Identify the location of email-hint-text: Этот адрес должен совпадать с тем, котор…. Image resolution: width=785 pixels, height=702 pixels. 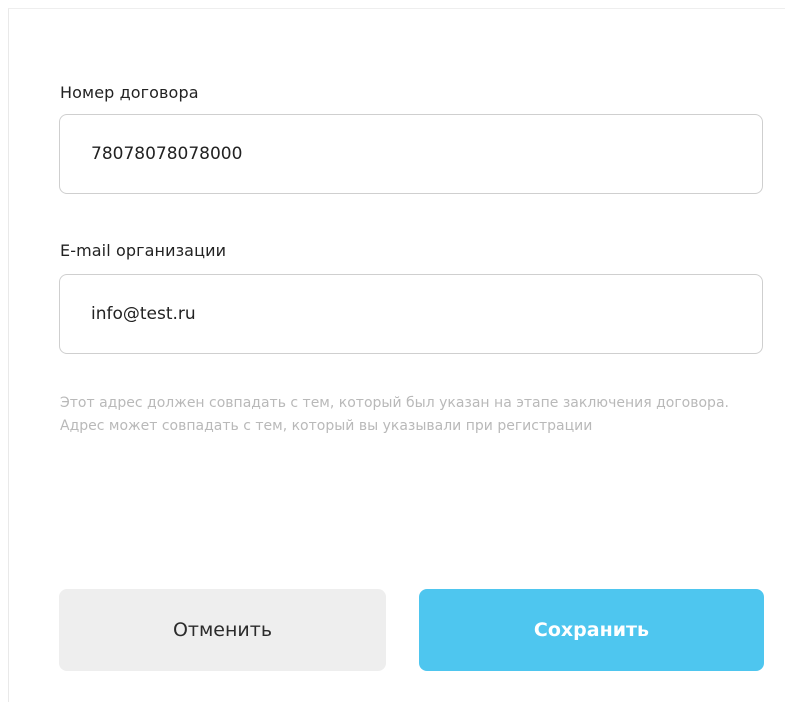
(394, 414).